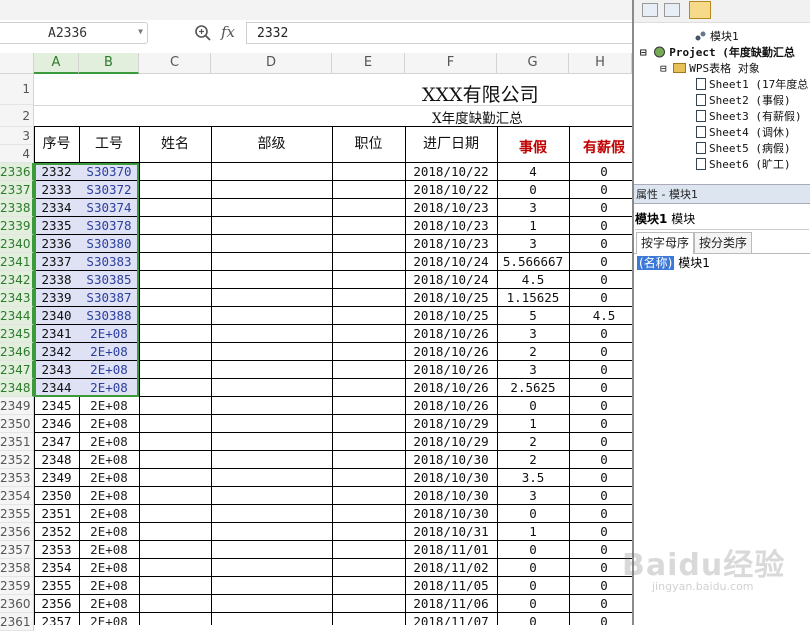 Image resolution: width=810 pixels, height=631 pixels. Describe the element at coordinates (17, 478) in the screenshot. I see `row-header: 2353` at that location.